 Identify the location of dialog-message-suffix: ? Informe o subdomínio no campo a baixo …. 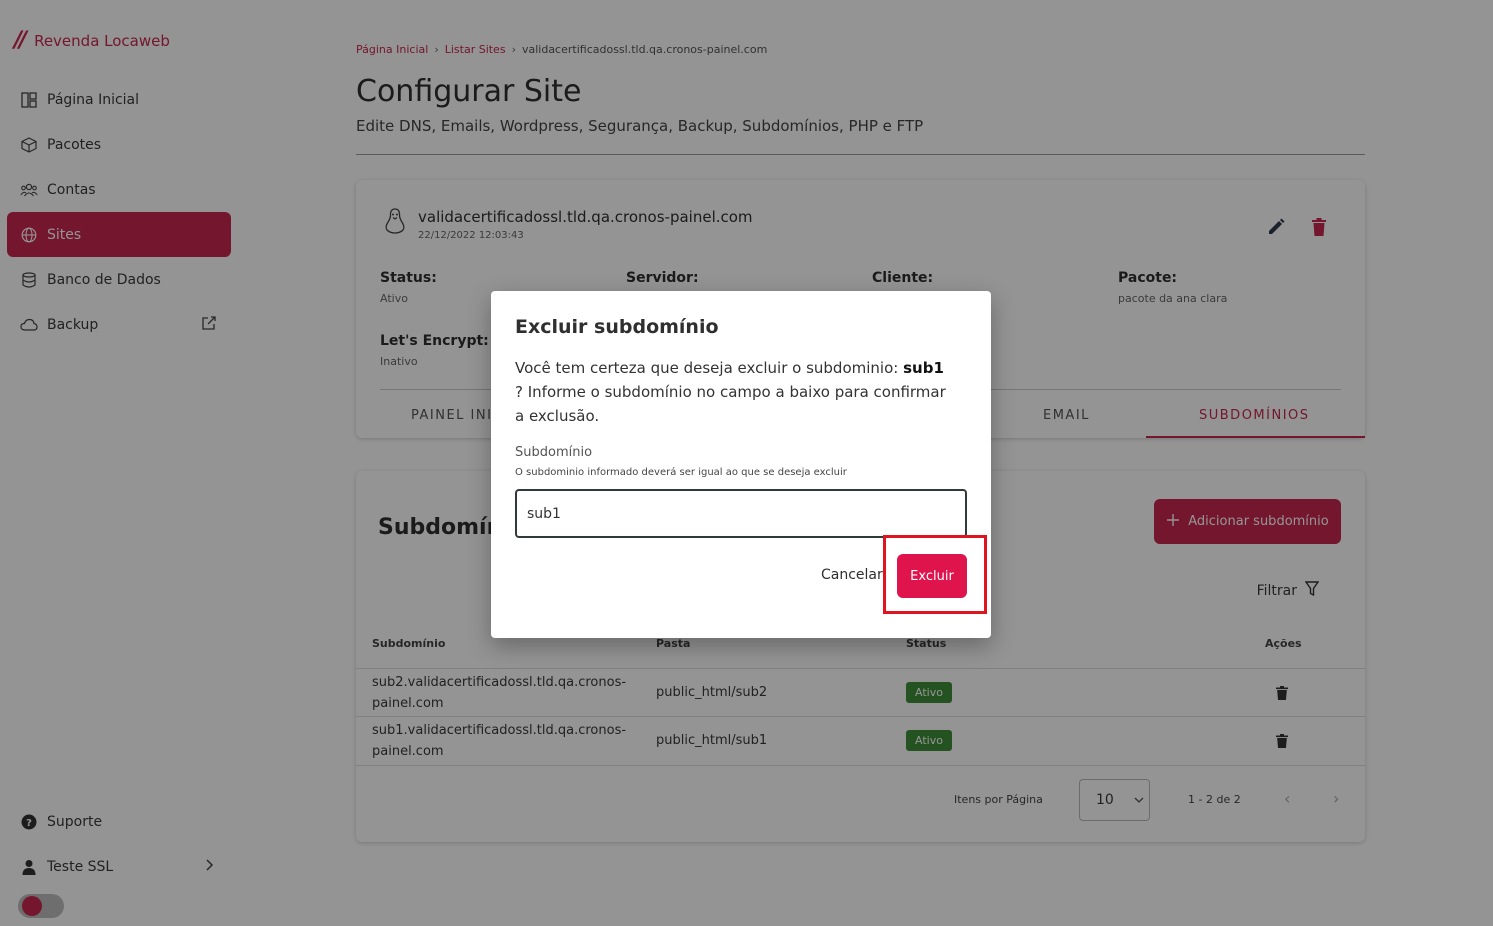
(730, 404).